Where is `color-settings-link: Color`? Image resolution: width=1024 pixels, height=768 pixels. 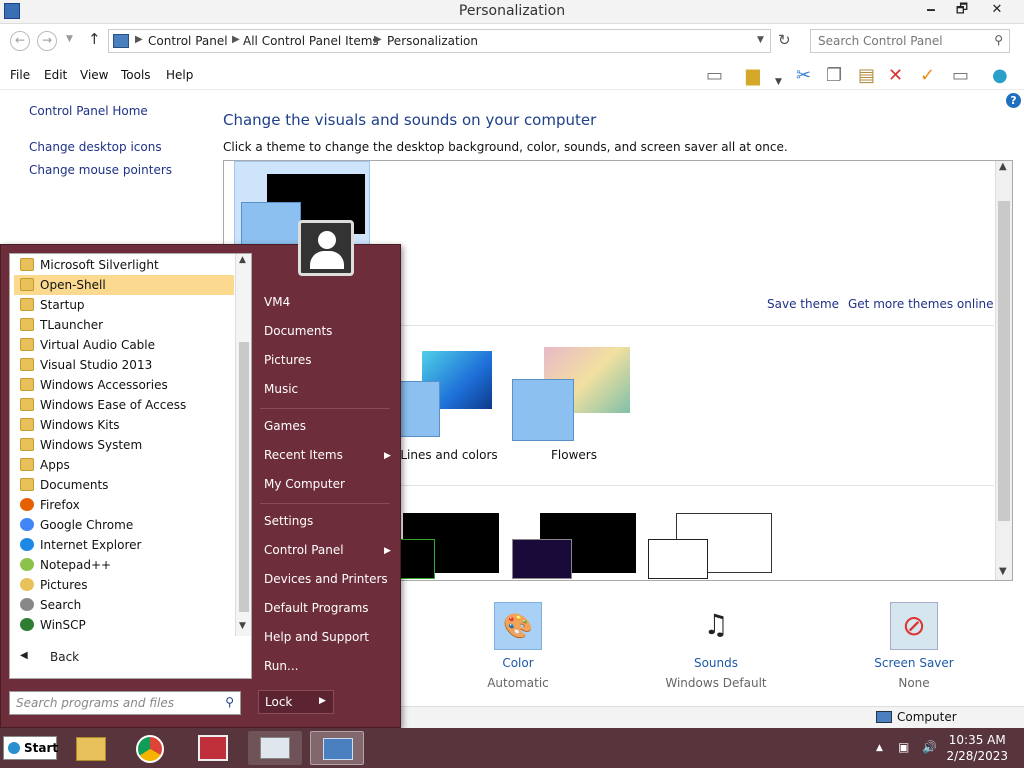 color-settings-link: Color is located at coordinates (518, 663).